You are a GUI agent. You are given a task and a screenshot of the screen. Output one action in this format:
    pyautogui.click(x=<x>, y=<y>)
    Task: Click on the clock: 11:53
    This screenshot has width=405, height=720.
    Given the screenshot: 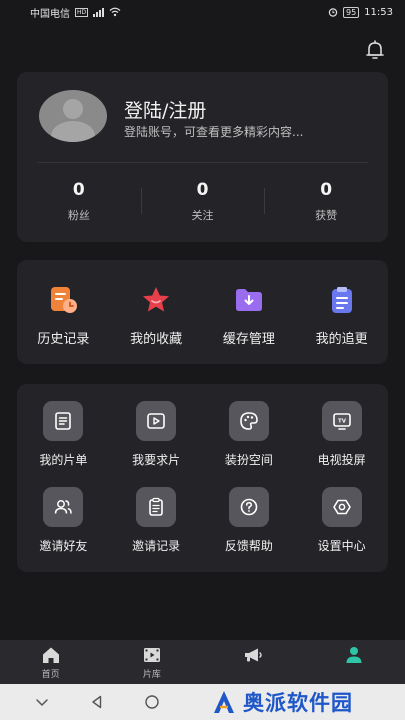 What is the action you would take?
    pyautogui.click(x=378, y=12)
    